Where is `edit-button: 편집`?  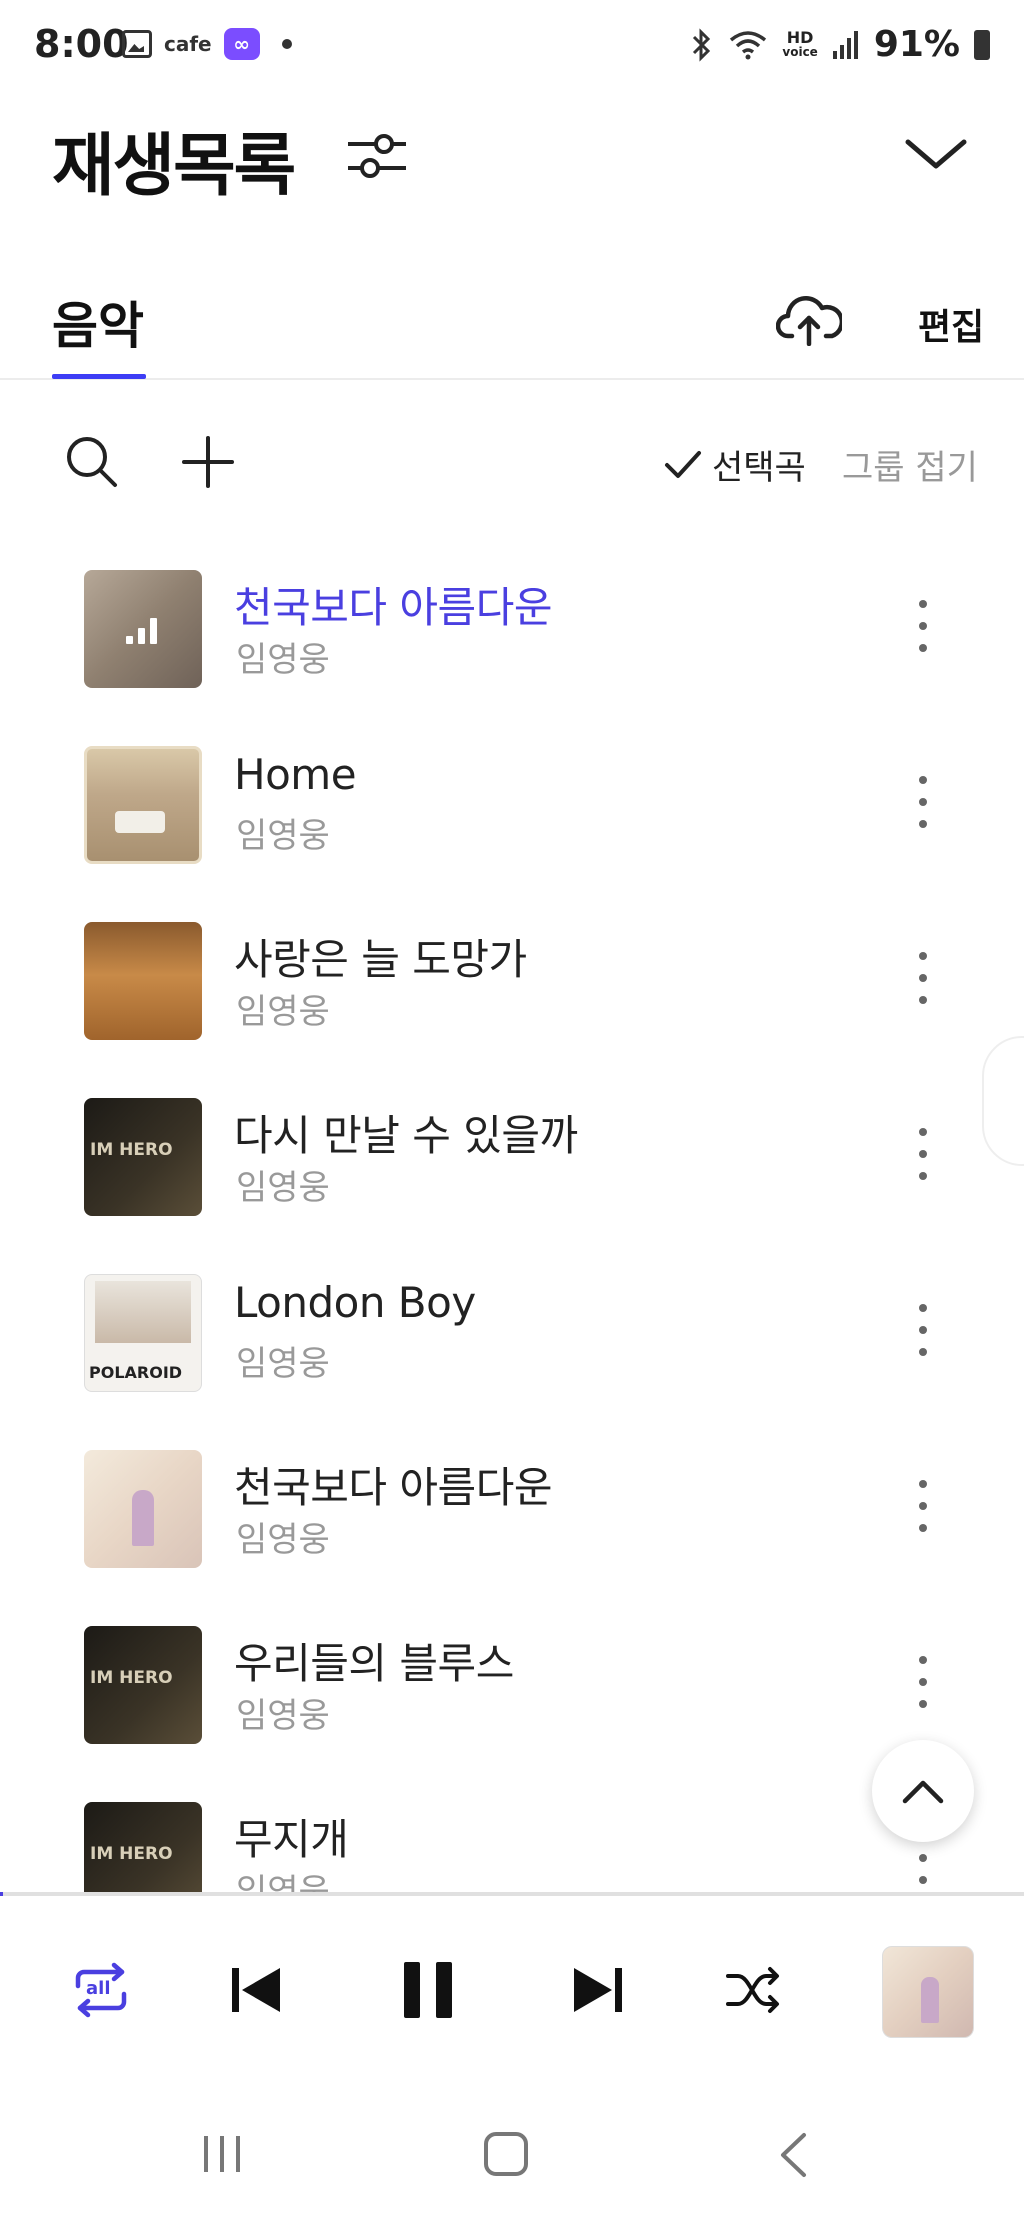 edit-button: 편집 is located at coordinates (951, 324).